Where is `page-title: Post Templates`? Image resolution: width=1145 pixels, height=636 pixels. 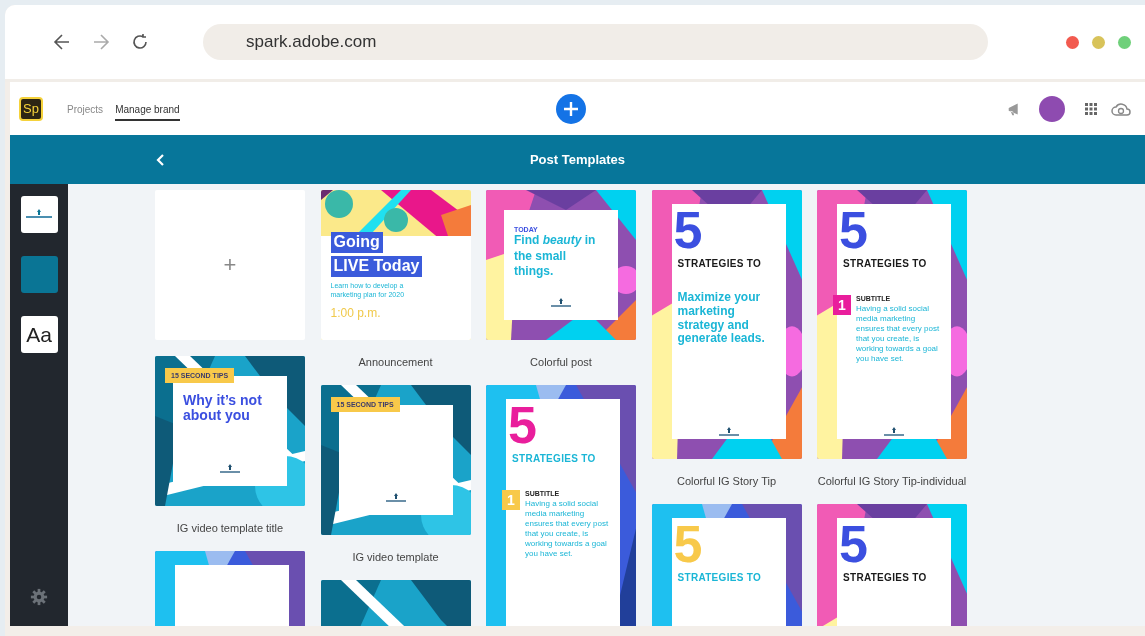
page-title: Post Templates is located at coordinates (577, 159).